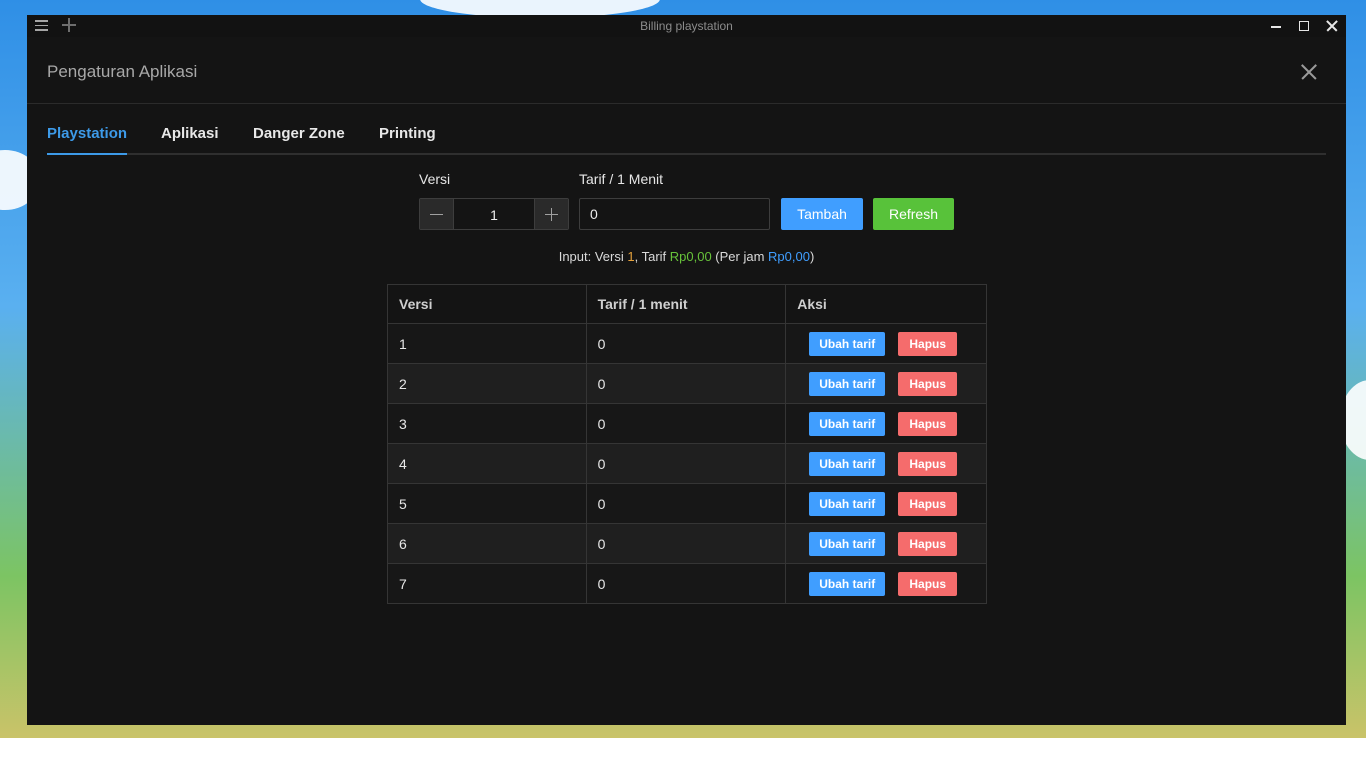 The height and width of the screenshot is (768, 1366). I want to click on table-row: 2 0 Ubah tarif Hapus, so click(687, 383).